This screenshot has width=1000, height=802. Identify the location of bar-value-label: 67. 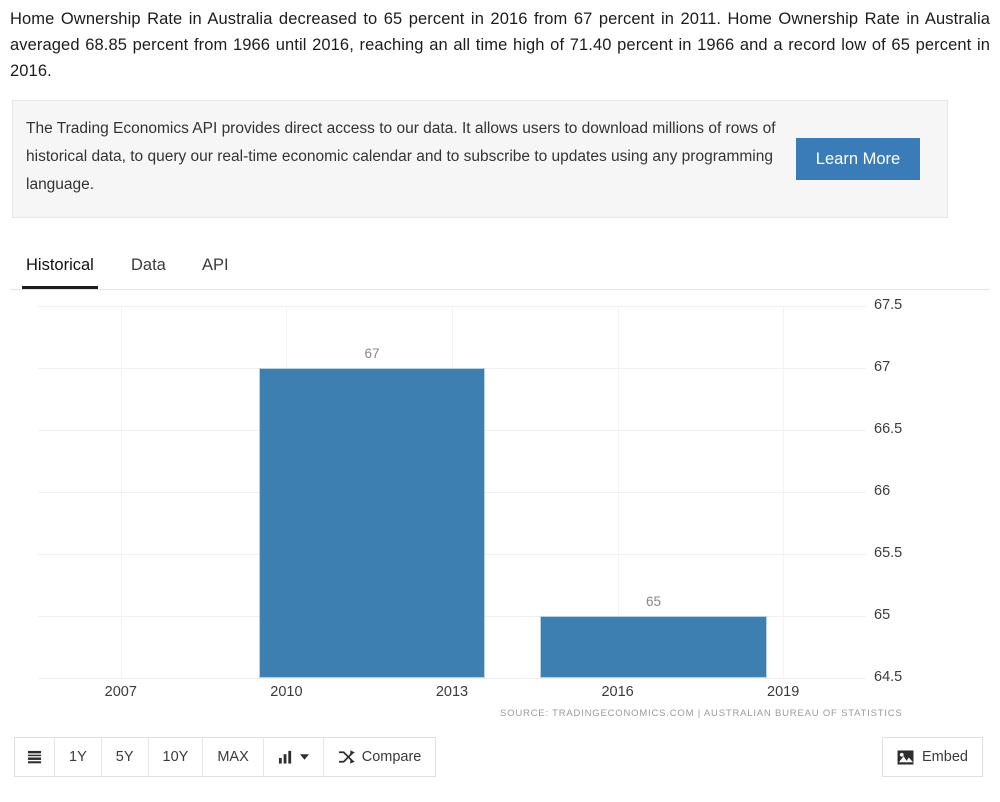
(372, 353).